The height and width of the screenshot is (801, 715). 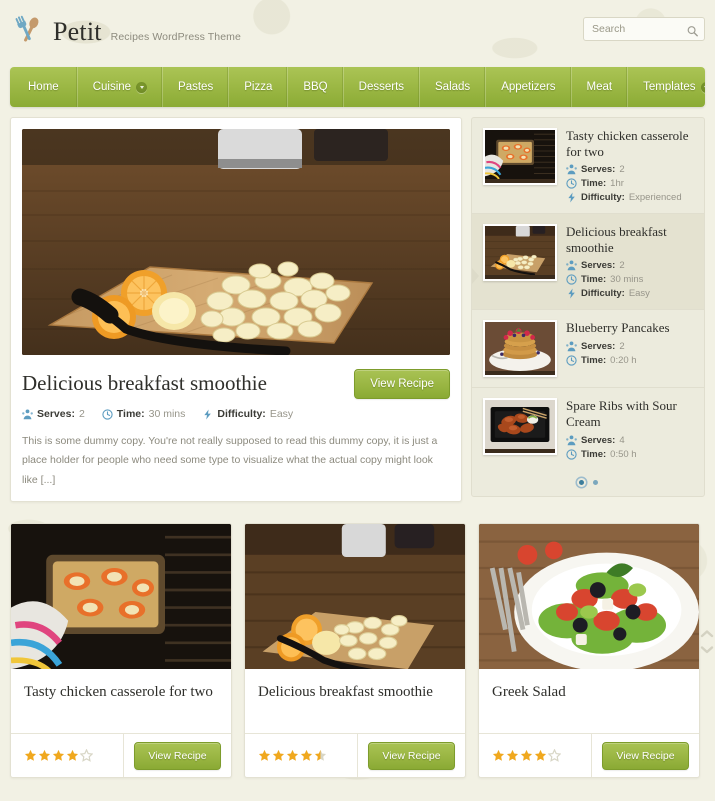 I want to click on carousel-pagination, so click(x=588, y=483).